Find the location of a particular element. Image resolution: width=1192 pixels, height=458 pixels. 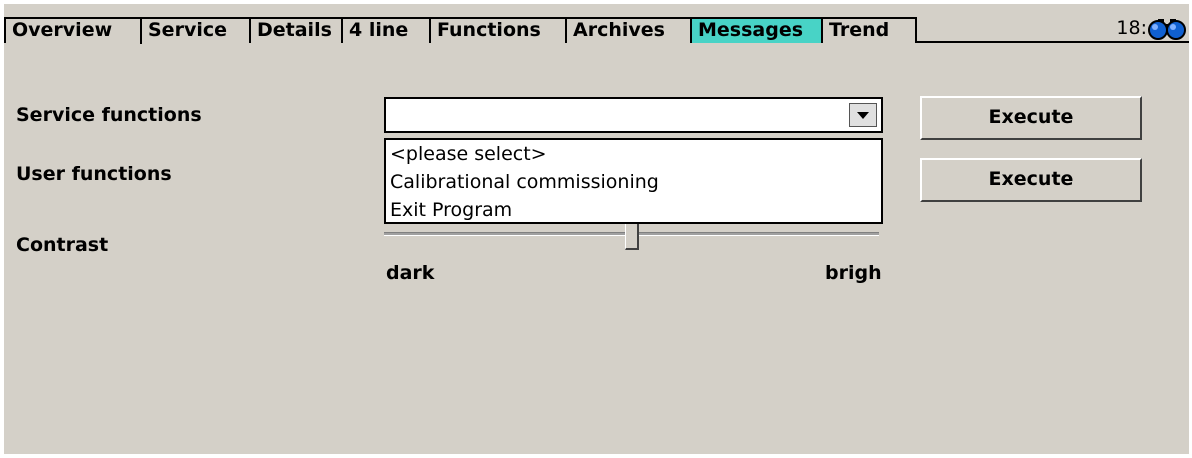

user-execute-button: Execute is located at coordinates (1031, 180).